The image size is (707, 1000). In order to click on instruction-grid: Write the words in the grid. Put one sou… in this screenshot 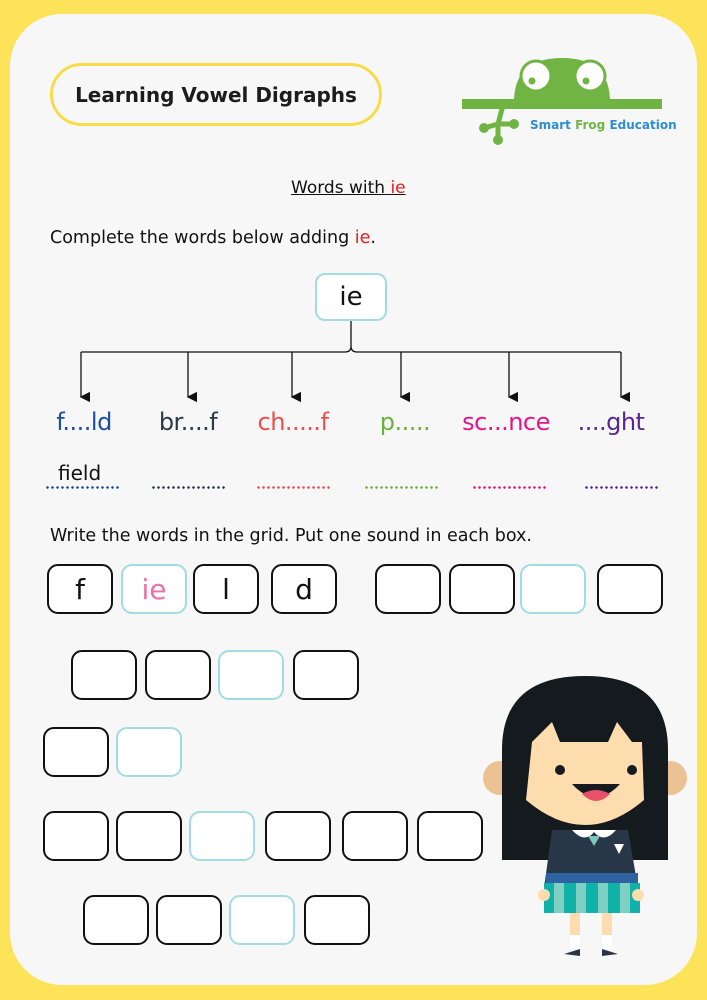, I will do `click(291, 536)`.